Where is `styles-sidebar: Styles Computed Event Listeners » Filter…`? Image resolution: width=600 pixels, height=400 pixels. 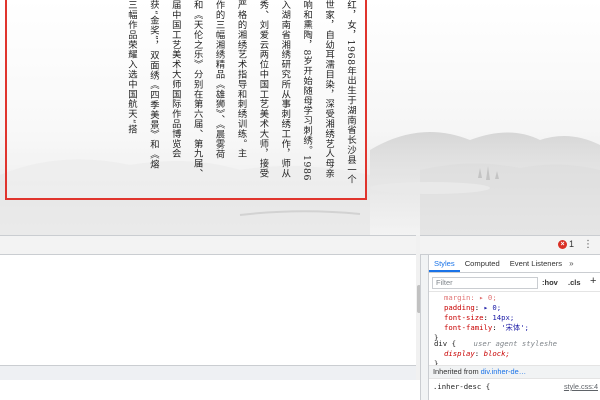
styles-sidebar: Styles Computed Event Listeners » Filter… is located at coordinates (514, 327).